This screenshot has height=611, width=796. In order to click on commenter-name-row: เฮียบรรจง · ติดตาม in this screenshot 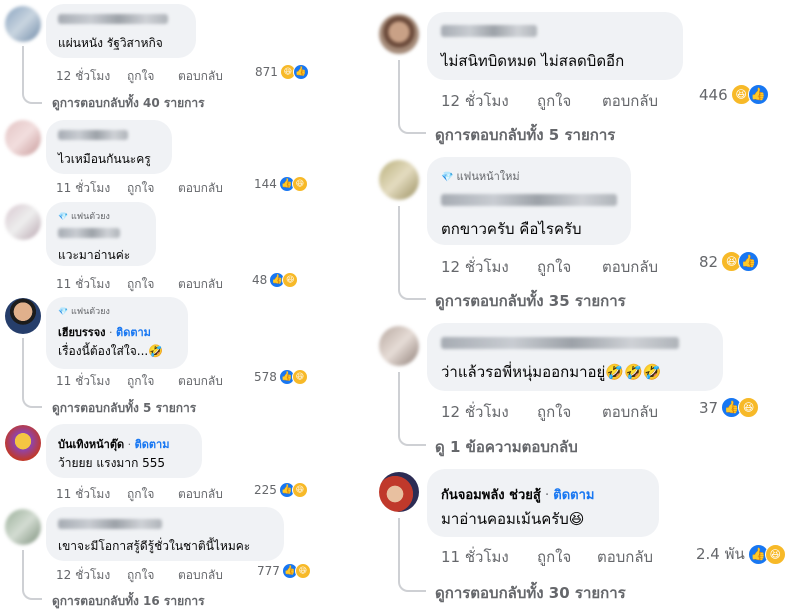, I will do `click(104, 332)`.